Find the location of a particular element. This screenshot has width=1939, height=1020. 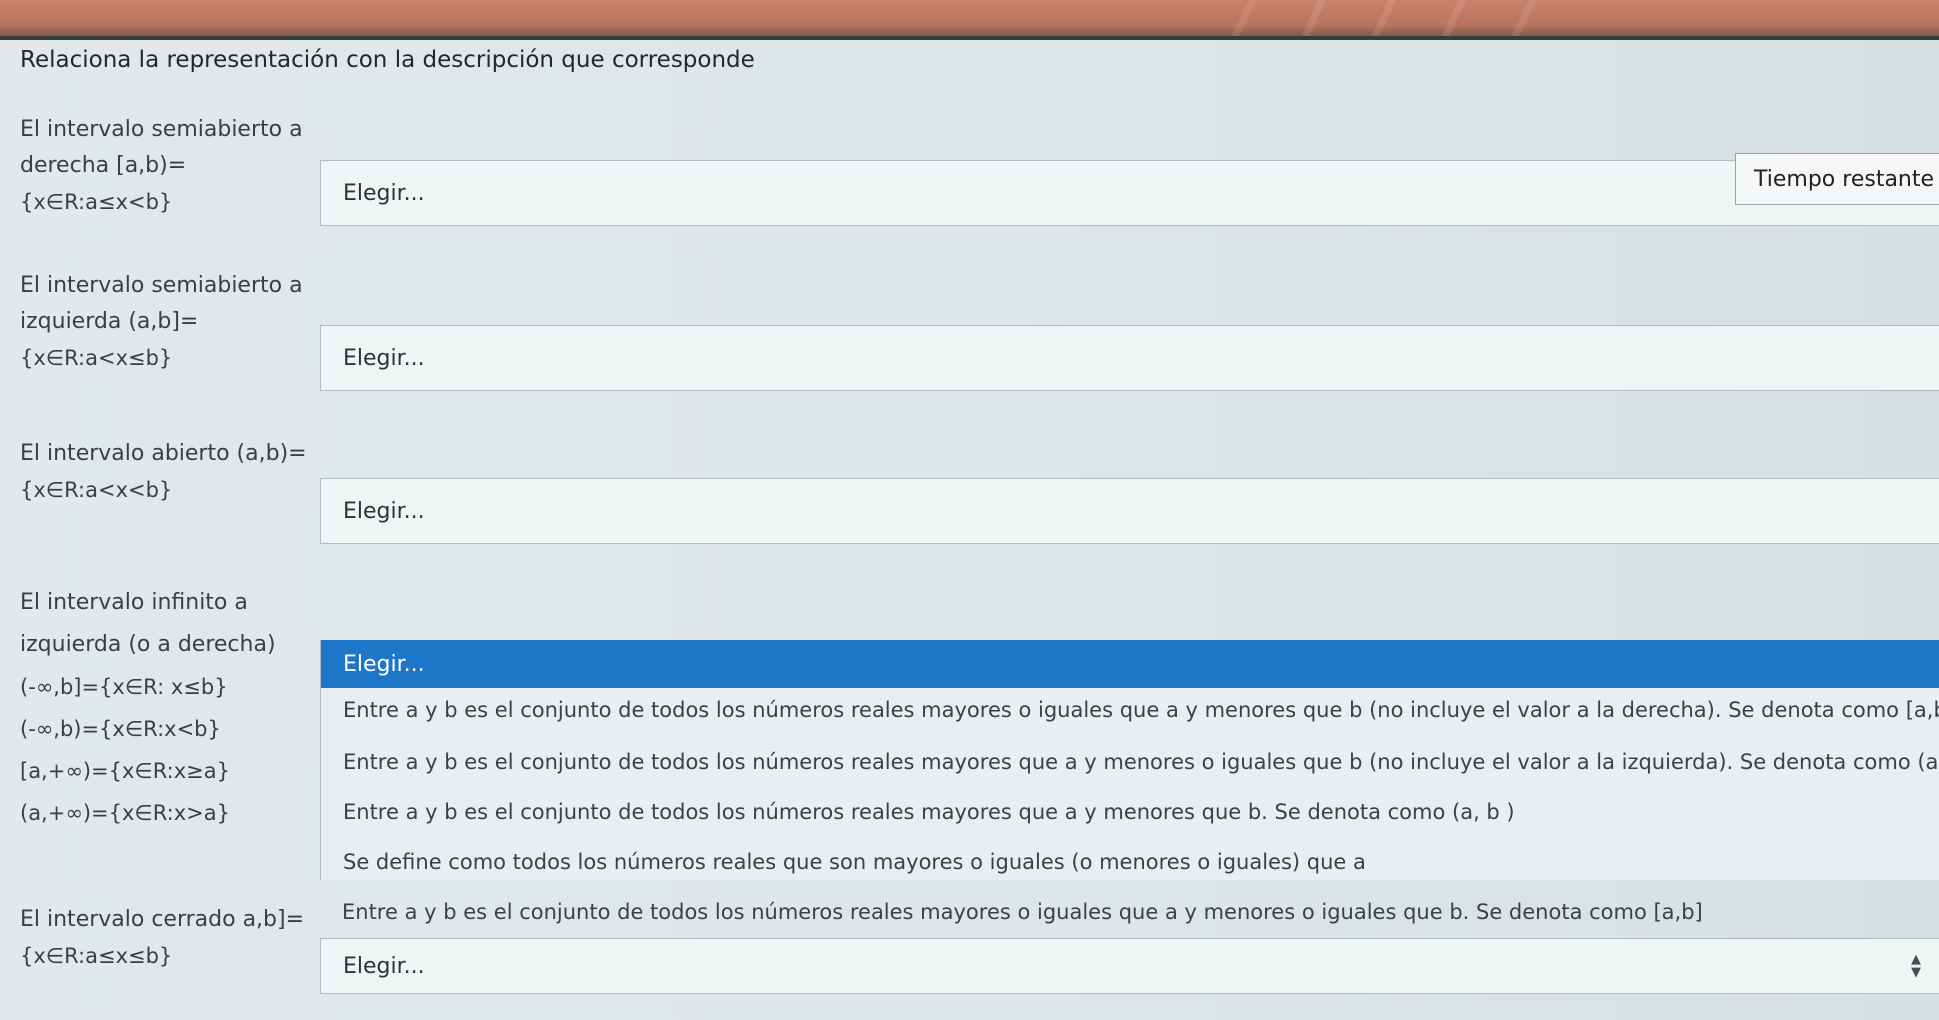

time-remaining-label: Tiempo restante 0 is located at coordinates (1846, 179).